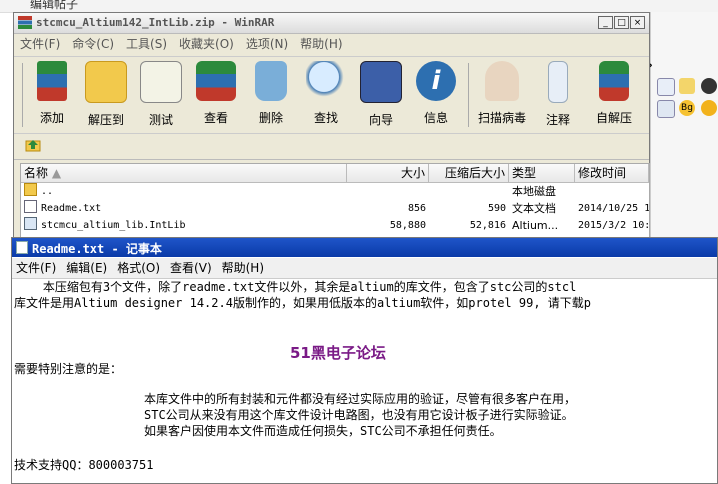 This screenshot has width=718, height=484. Describe the element at coordinates (105, 120) in the screenshot. I see `extract-to-label: 解压到` at that location.